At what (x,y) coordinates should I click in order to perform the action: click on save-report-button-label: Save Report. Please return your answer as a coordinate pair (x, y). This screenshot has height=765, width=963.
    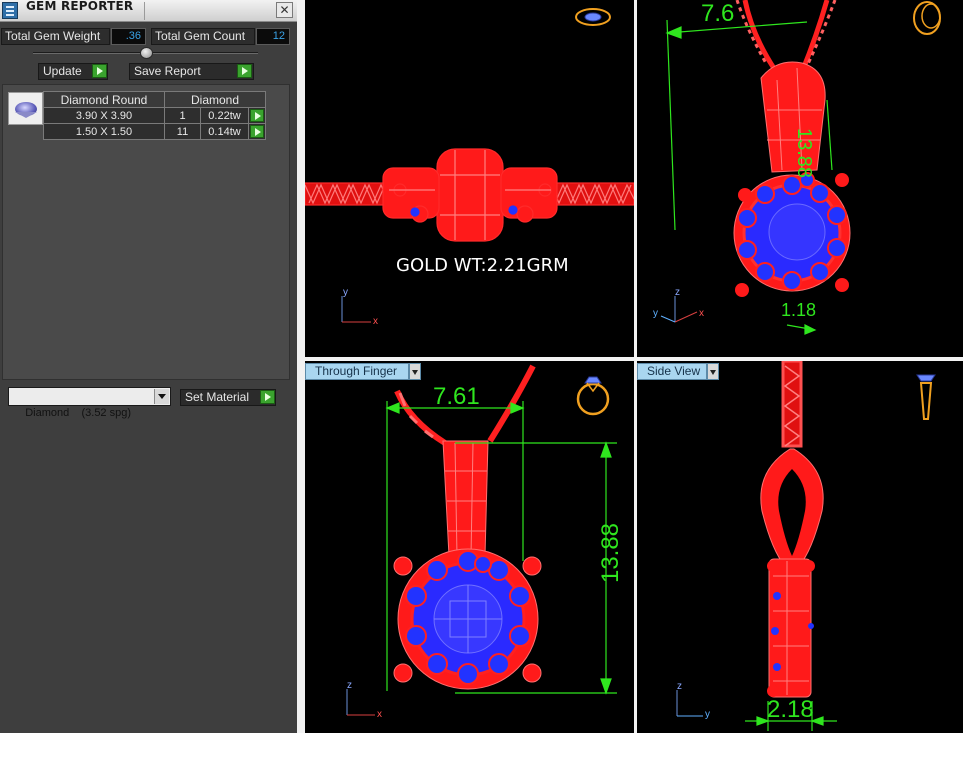
    Looking at the image, I should click on (167, 71).